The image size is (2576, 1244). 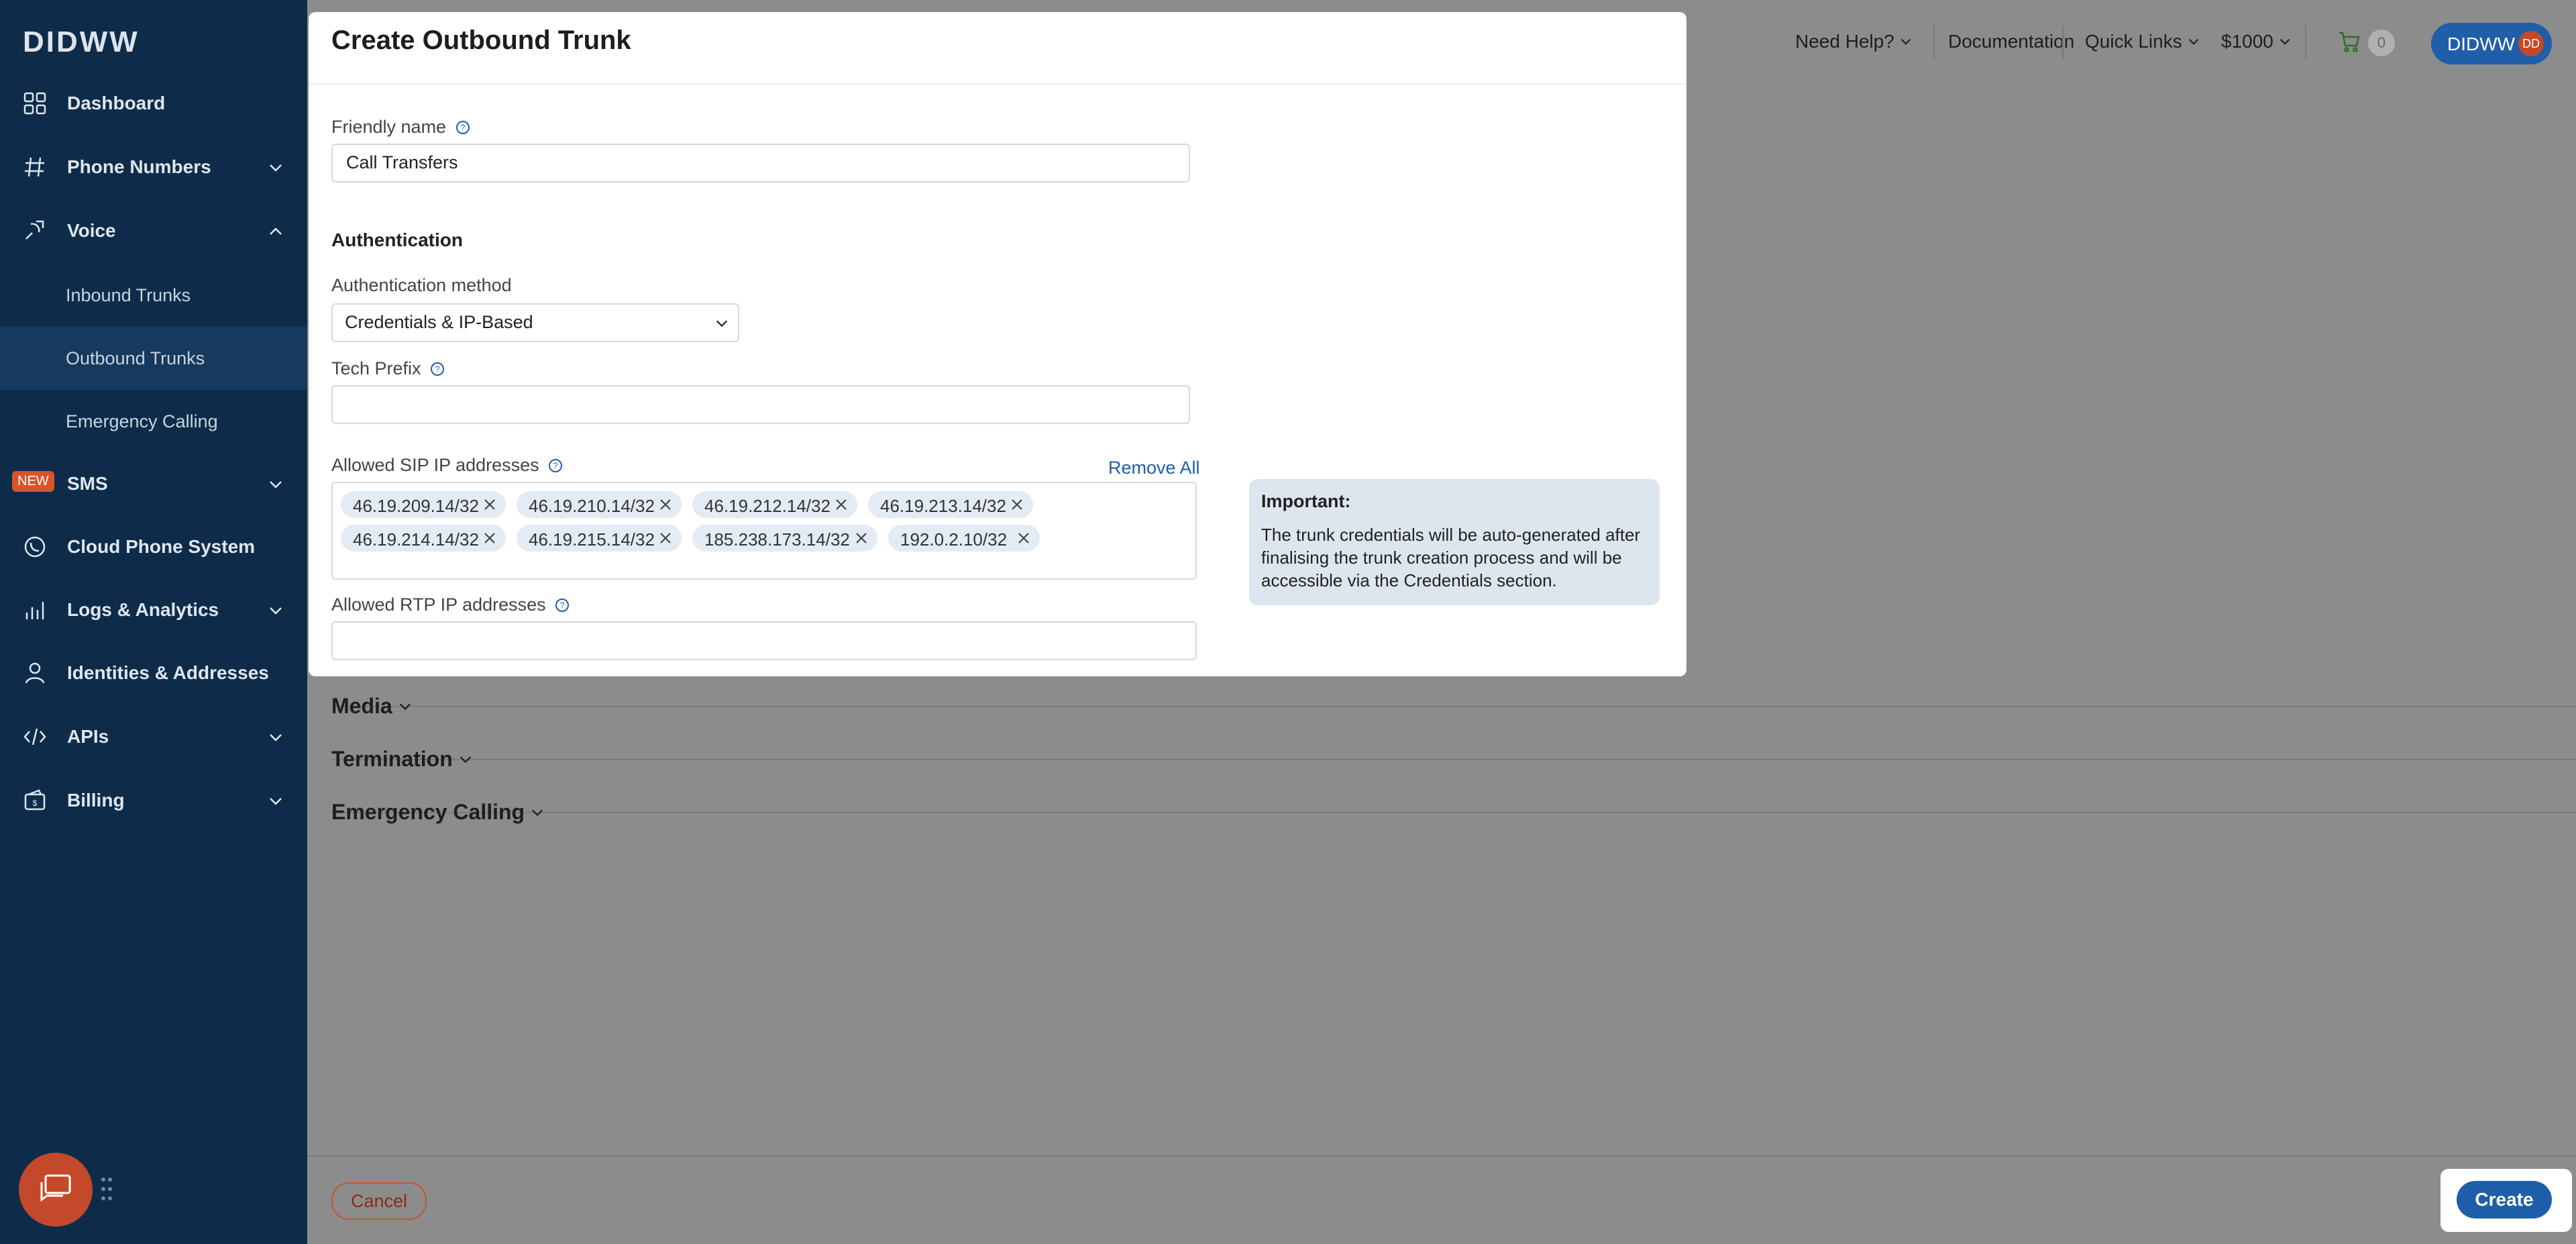 What do you see at coordinates (401, 759) in the screenshot?
I see `section-termination-toggle: Termination` at bounding box center [401, 759].